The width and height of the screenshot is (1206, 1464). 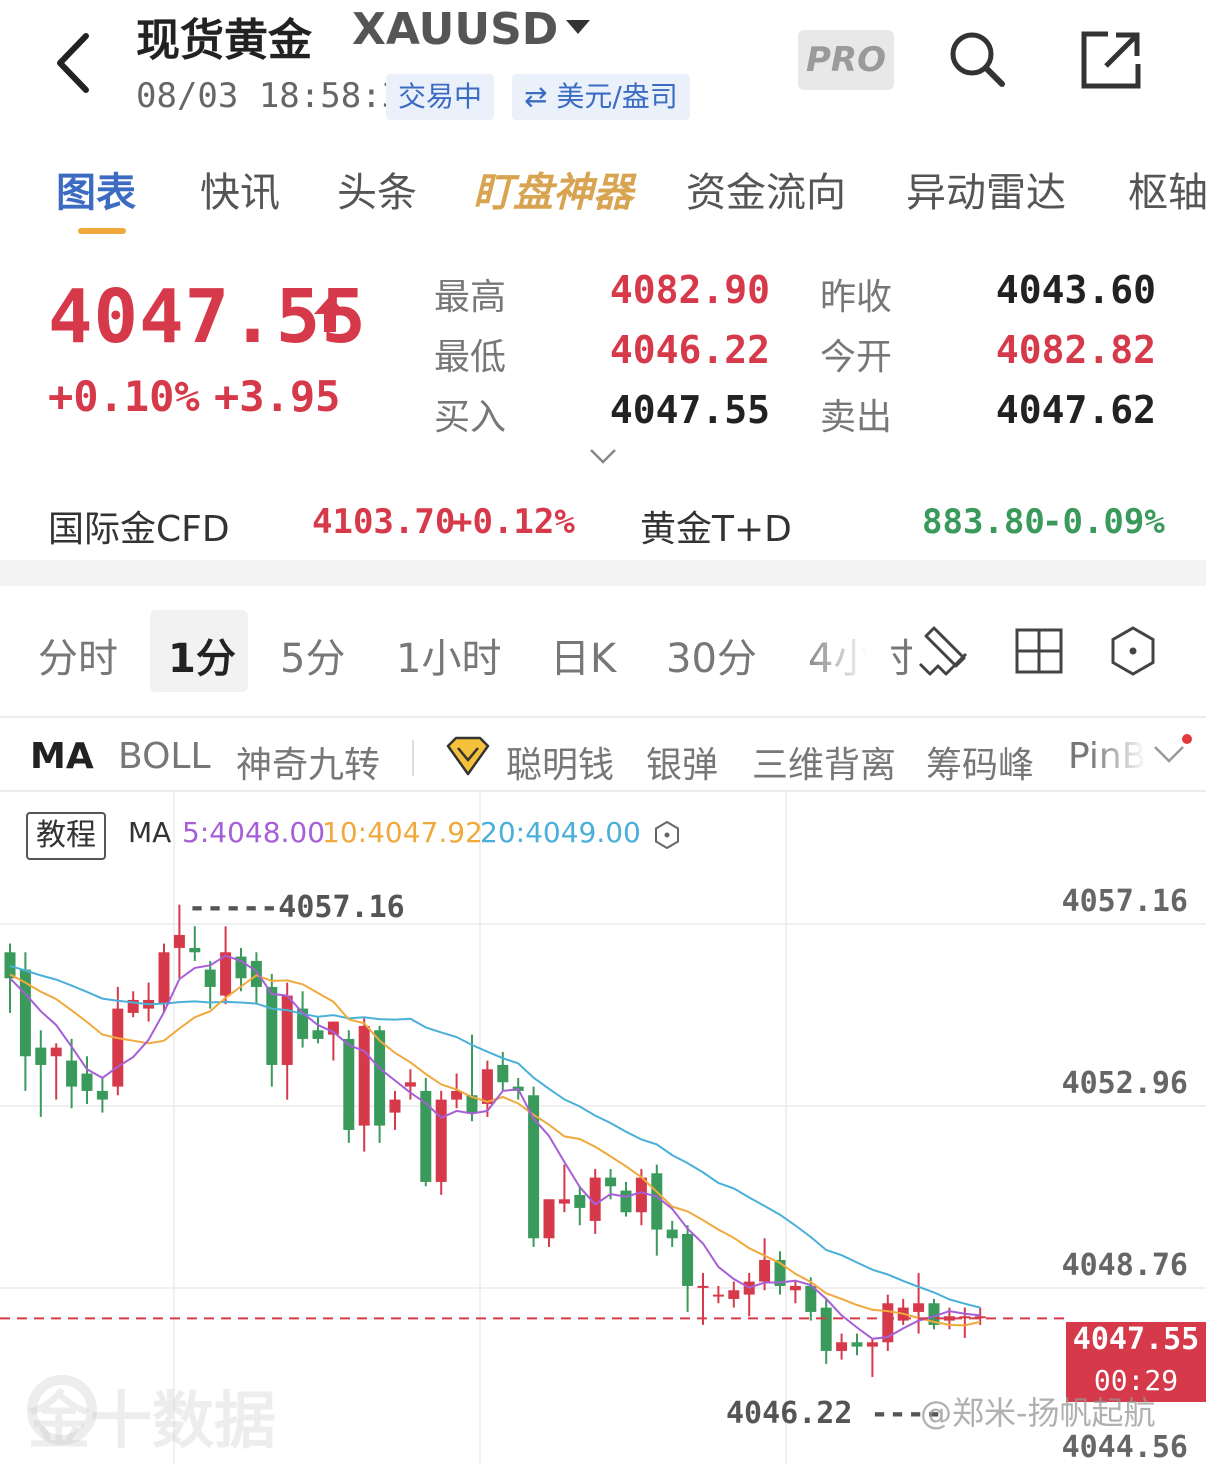 I want to click on related-name-td: 黄金T+D, so click(x=716, y=526).